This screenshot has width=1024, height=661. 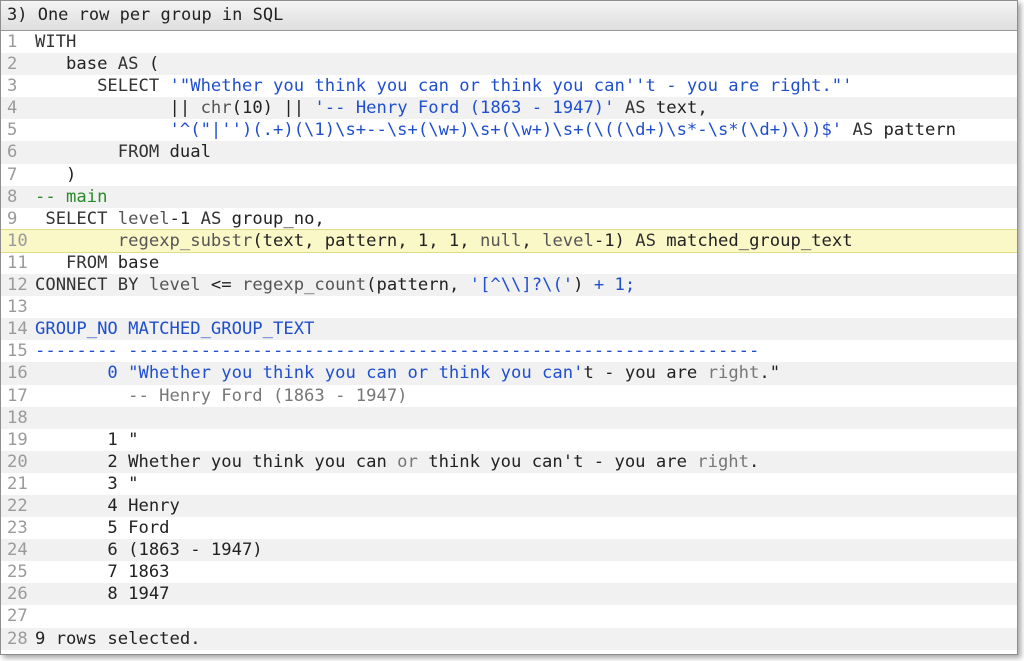 What do you see at coordinates (509, 175) in the screenshot?
I see `code-line: 7 )` at bounding box center [509, 175].